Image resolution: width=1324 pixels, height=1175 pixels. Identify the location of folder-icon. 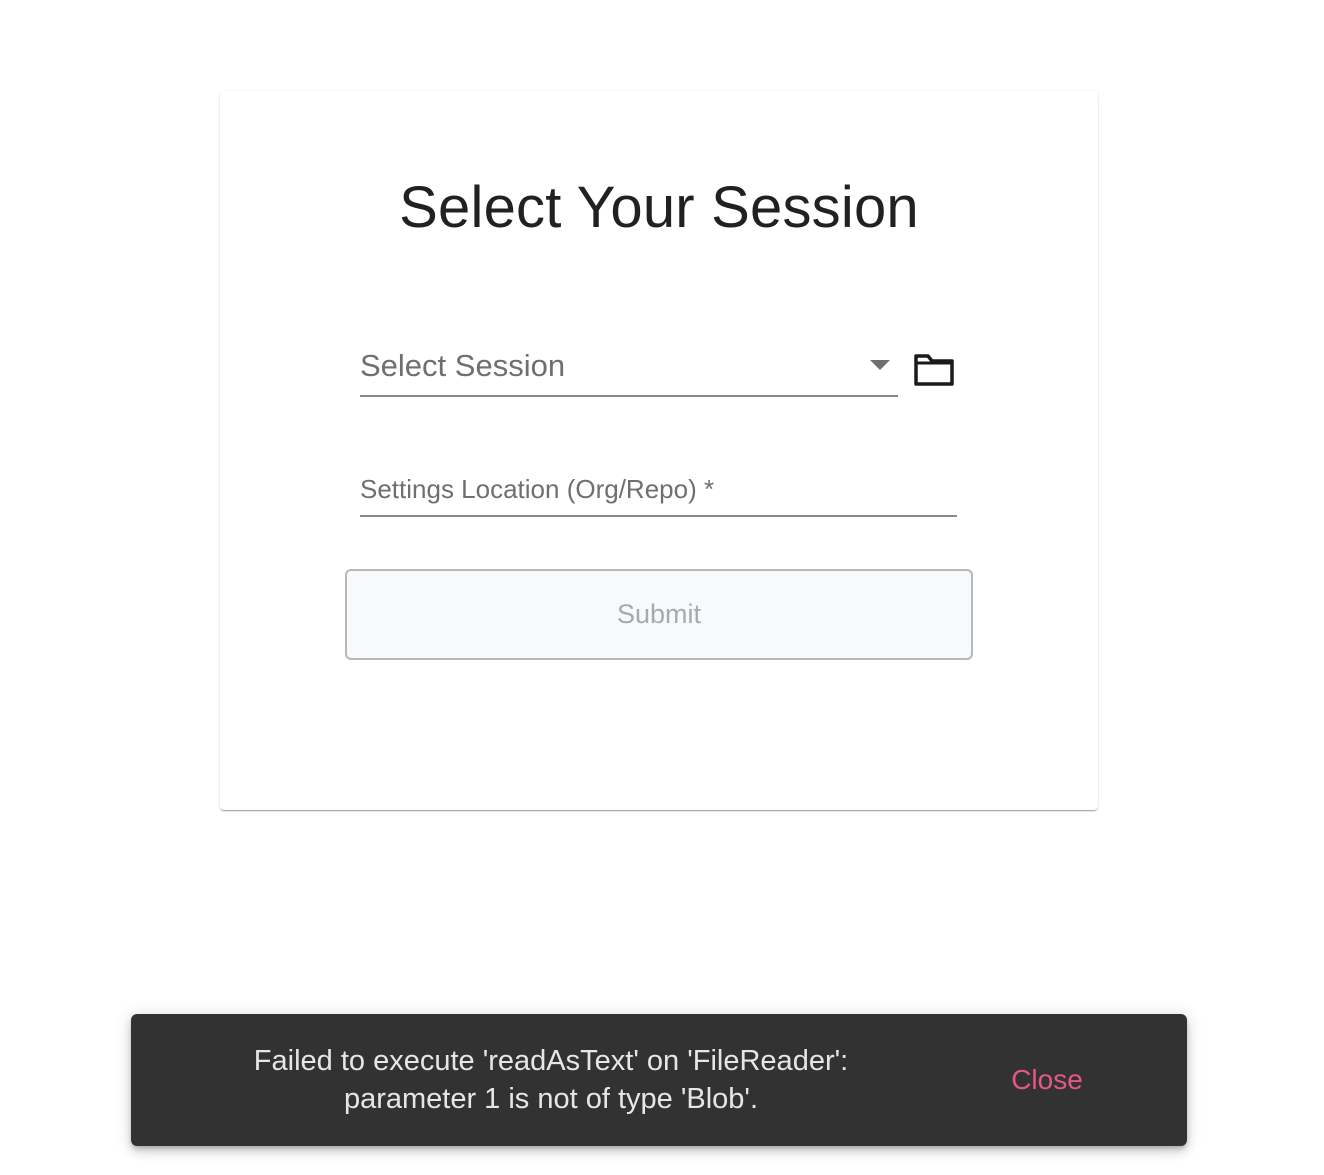
(934, 370).